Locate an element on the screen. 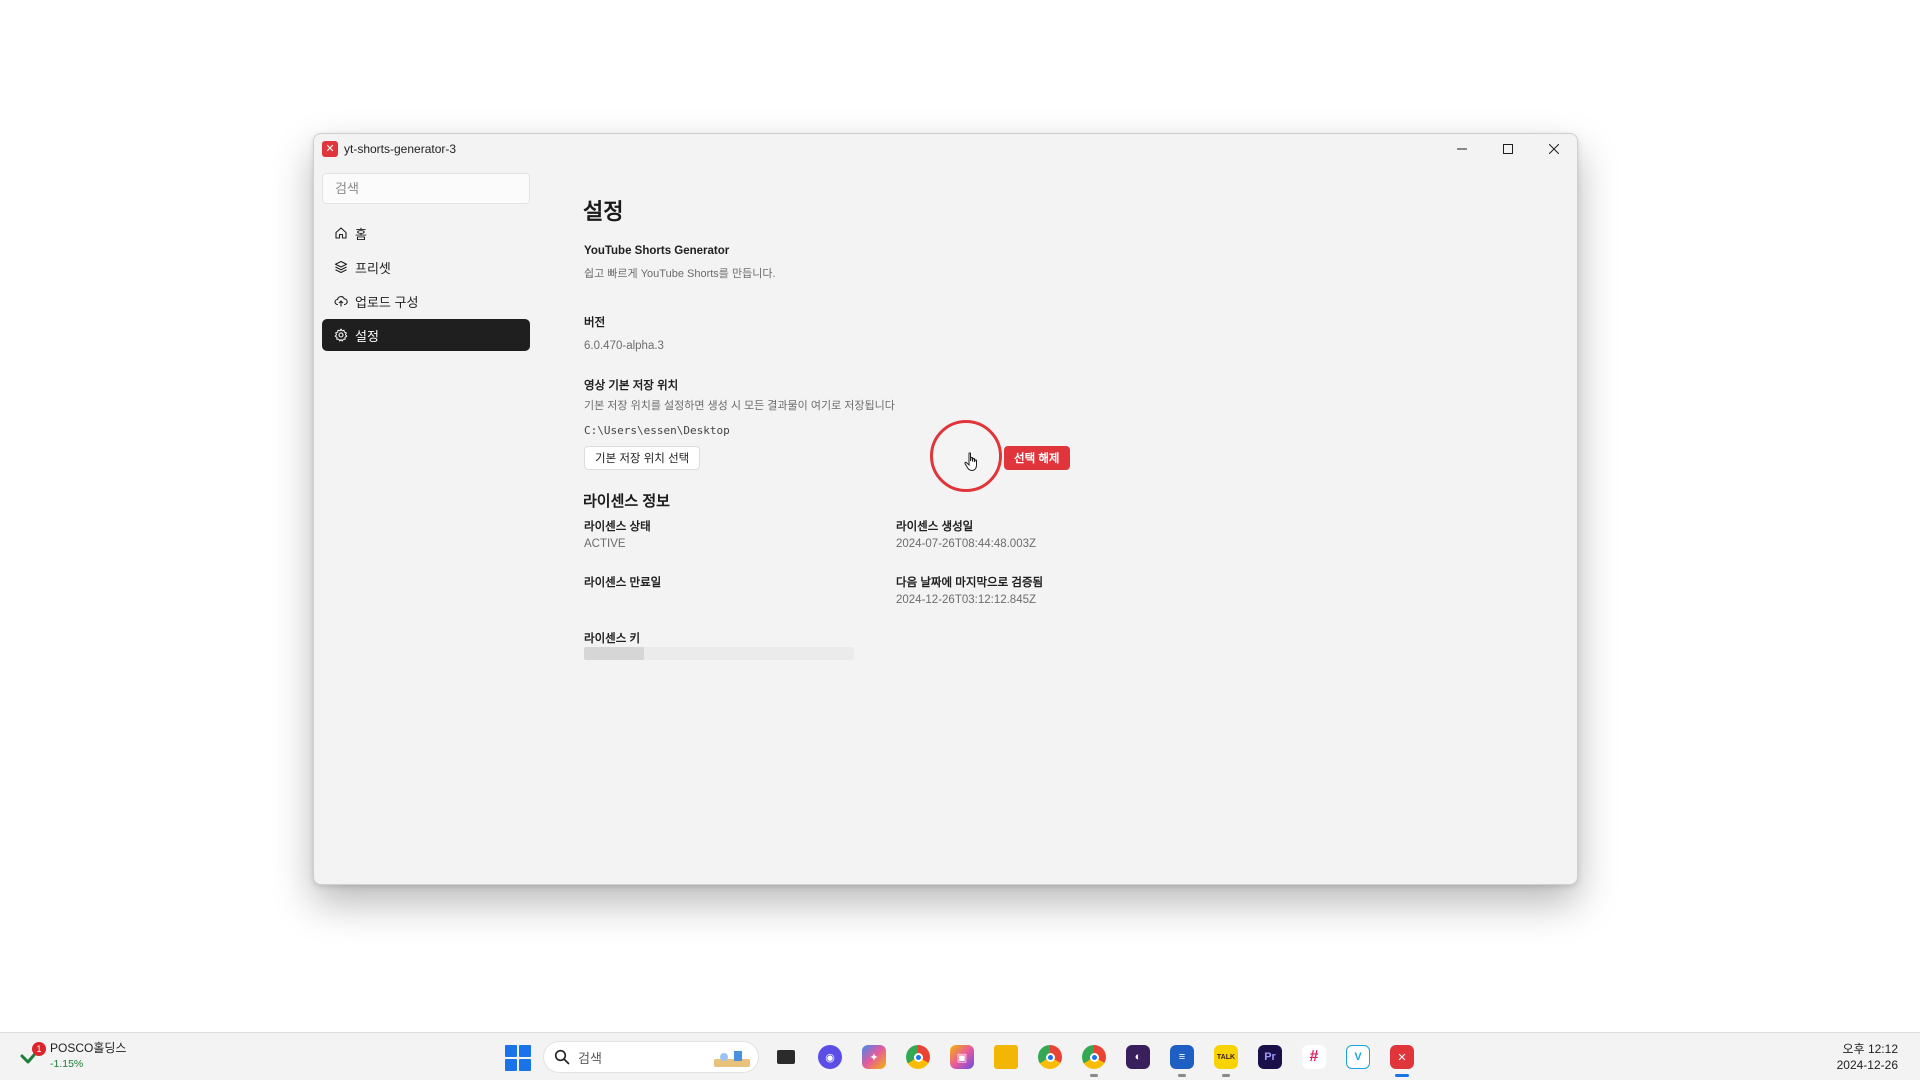 This screenshot has width=1920, height=1080. storage-label: 영상 기본 저장 위치 is located at coordinates (631, 386).